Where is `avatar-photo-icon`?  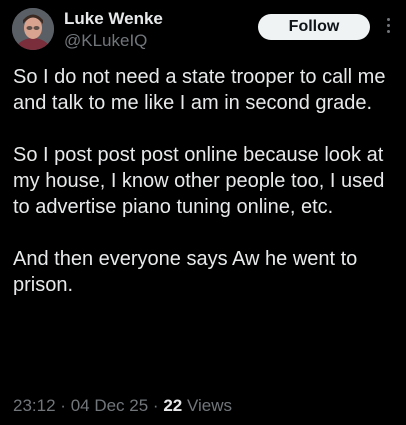 avatar-photo-icon is located at coordinates (33, 29).